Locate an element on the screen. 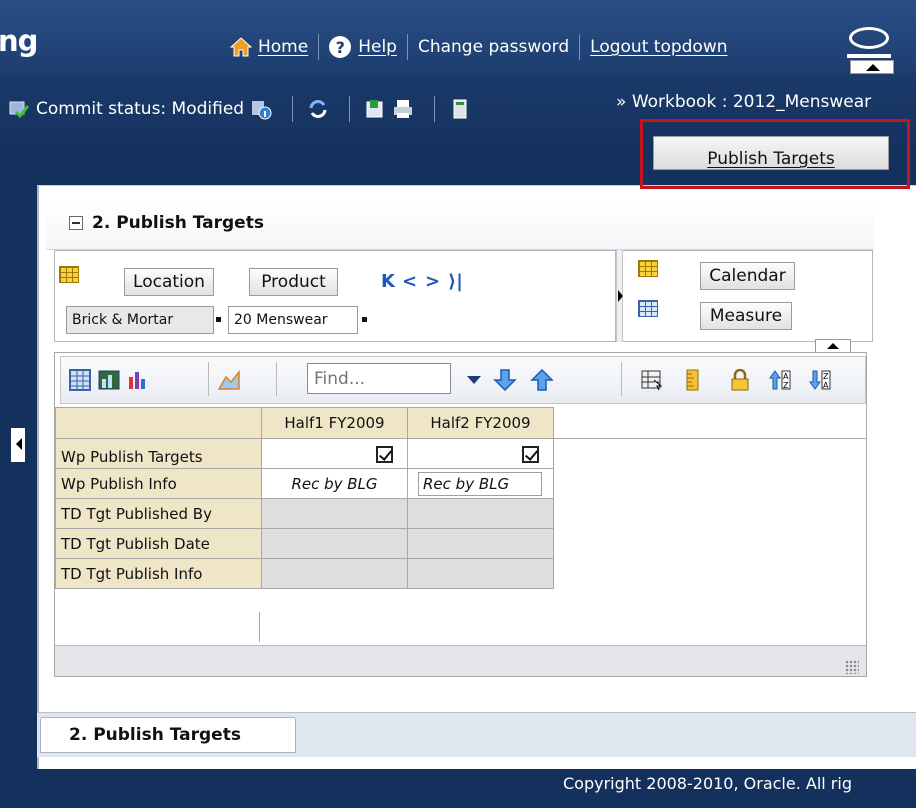 Image resolution: width=916 pixels, height=808 pixels. table-row: Wp Publish Info Rec by BLG Rec by BLG is located at coordinates (460, 483).